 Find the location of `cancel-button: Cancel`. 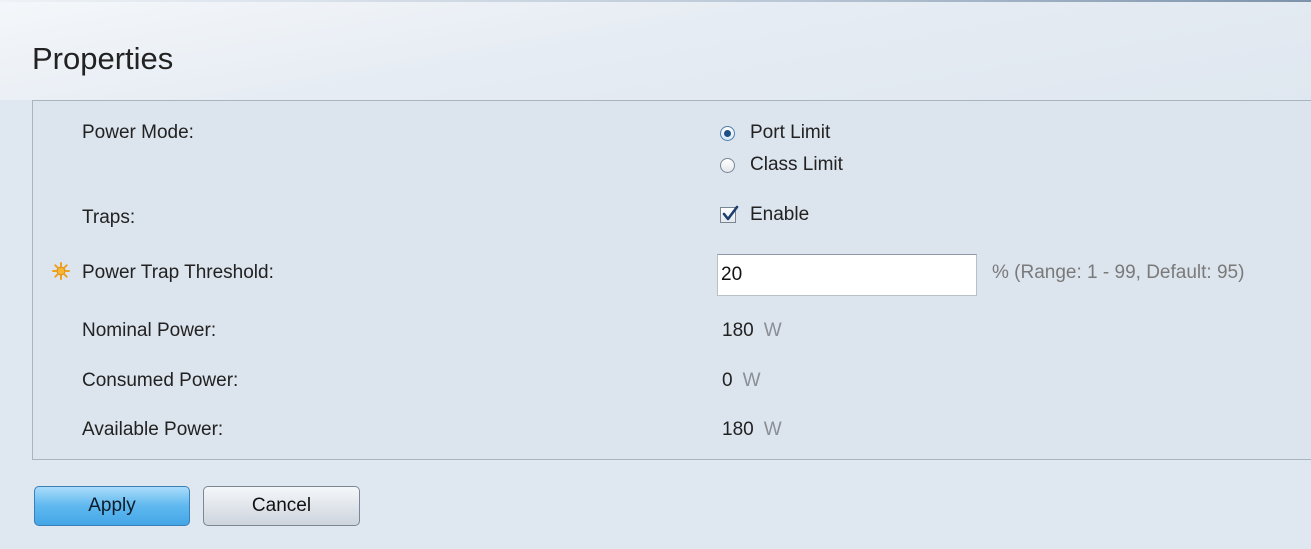

cancel-button: Cancel is located at coordinates (281, 506).